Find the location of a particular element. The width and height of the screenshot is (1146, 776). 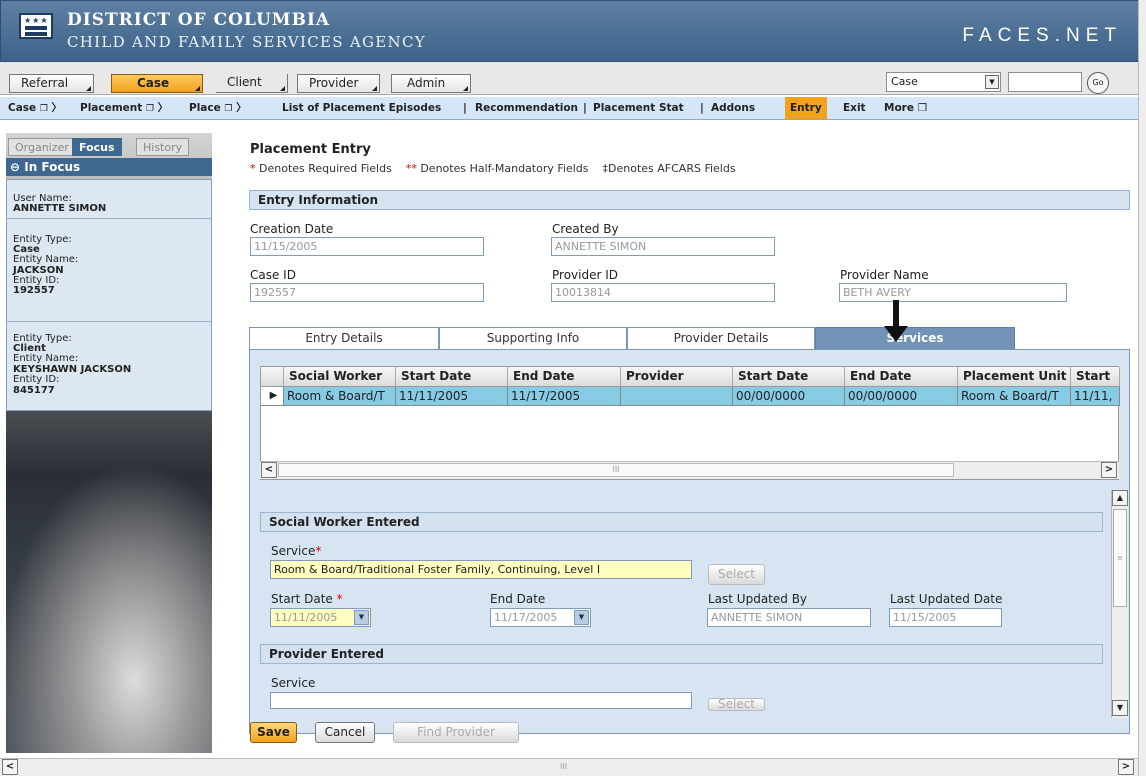

agency-title: DISTRICT OF COLUMBIA is located at coordinates (199, 20).